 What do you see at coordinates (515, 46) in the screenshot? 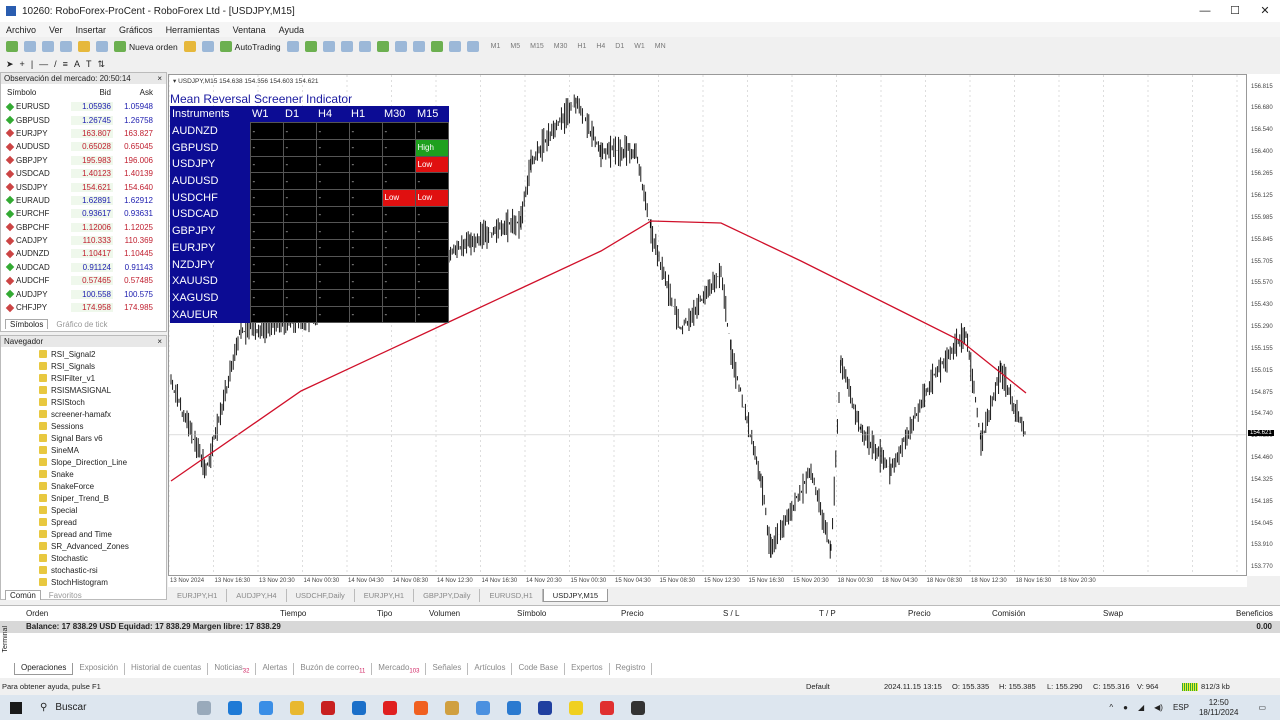
I see `timeframe-m5: M5` at bounding box center [515, 46].